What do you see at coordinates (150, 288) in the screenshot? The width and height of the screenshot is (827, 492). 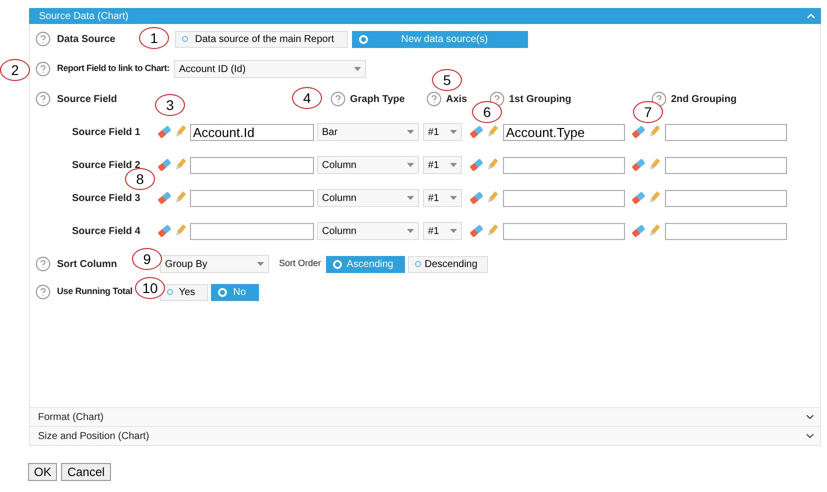 I see `callout-number: 10` at bounding box center [150, 288].